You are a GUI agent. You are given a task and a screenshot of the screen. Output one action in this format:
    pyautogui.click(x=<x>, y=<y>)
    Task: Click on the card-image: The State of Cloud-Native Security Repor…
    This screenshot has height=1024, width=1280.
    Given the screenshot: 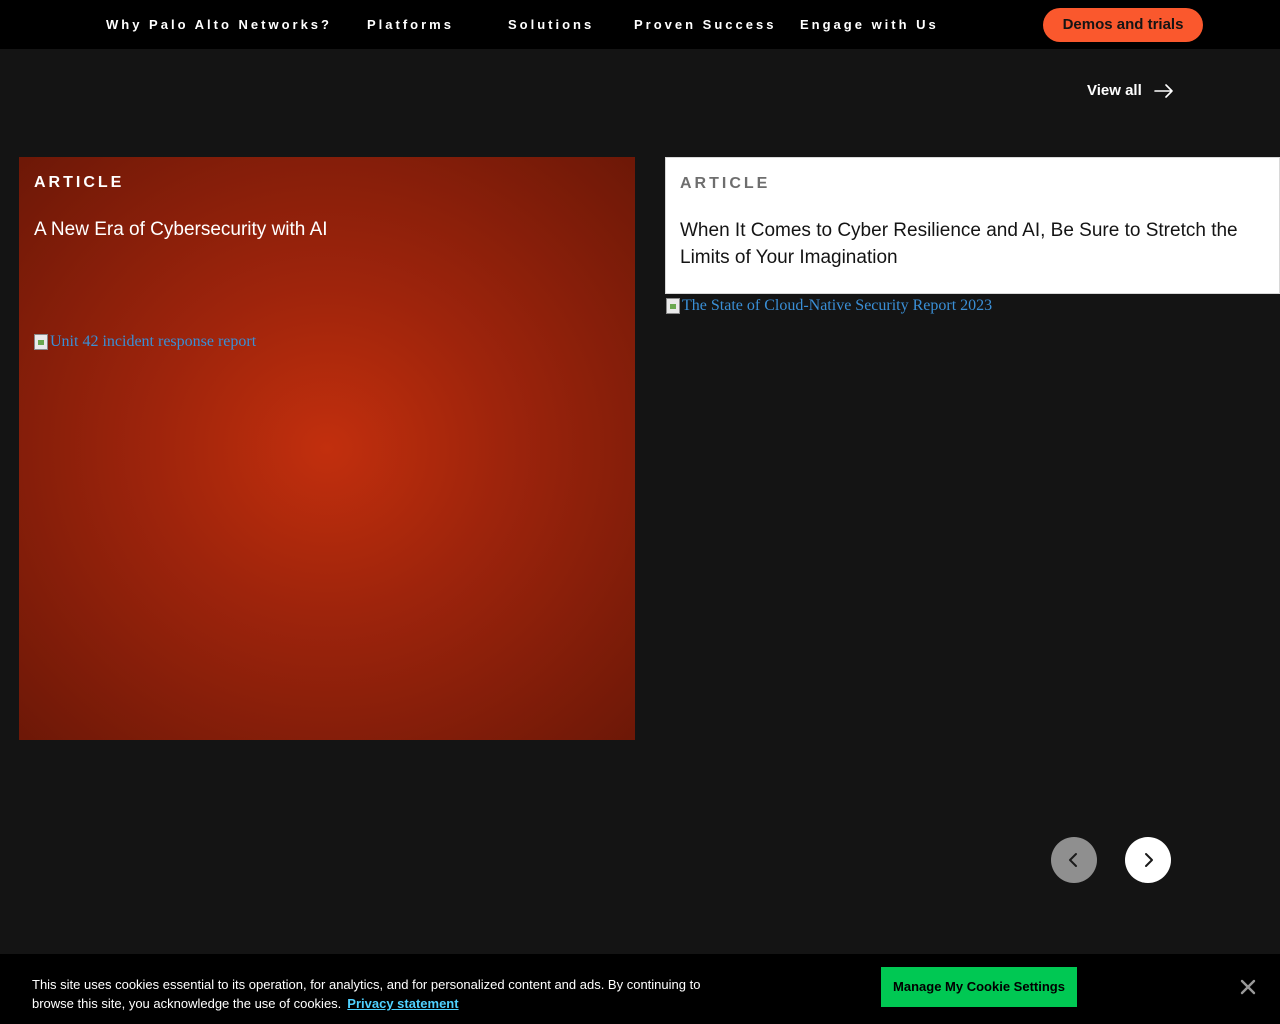 What is the action you would take?
    pyautogui.click(x=829, y=306)
    